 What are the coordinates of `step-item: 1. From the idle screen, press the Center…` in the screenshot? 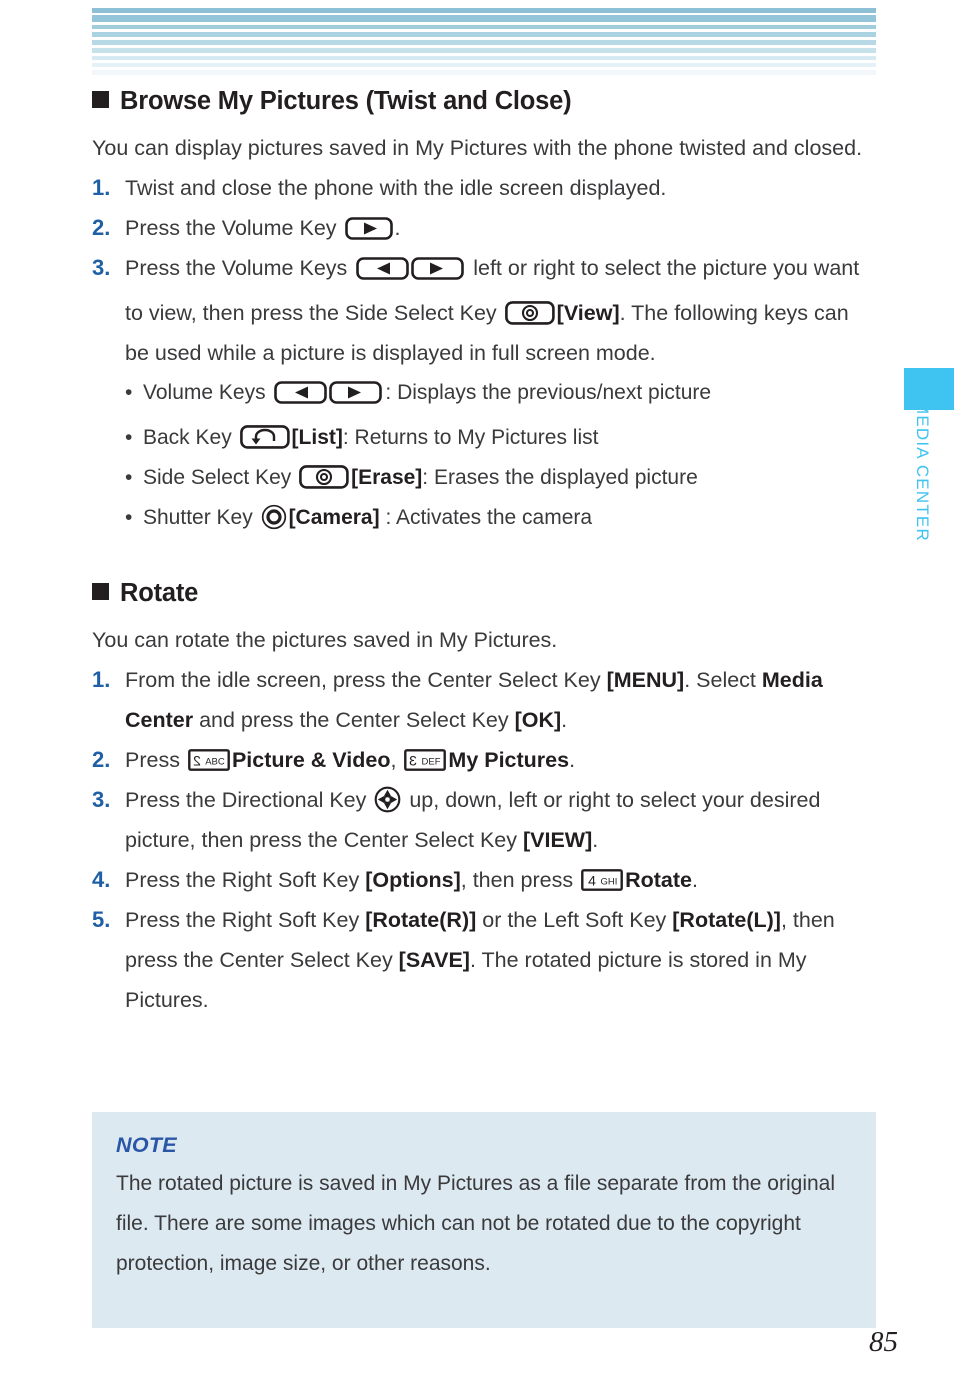 It's located at (484, 700).